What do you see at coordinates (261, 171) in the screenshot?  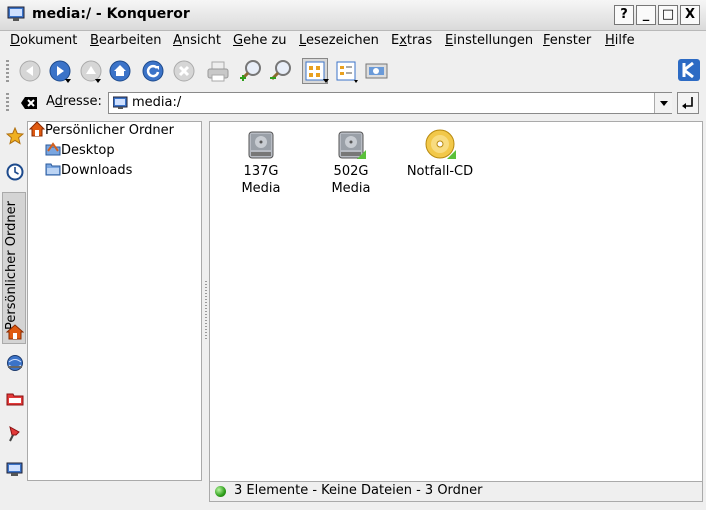 I see `item-label-line1: 137G` at bounding box center [261, 171].